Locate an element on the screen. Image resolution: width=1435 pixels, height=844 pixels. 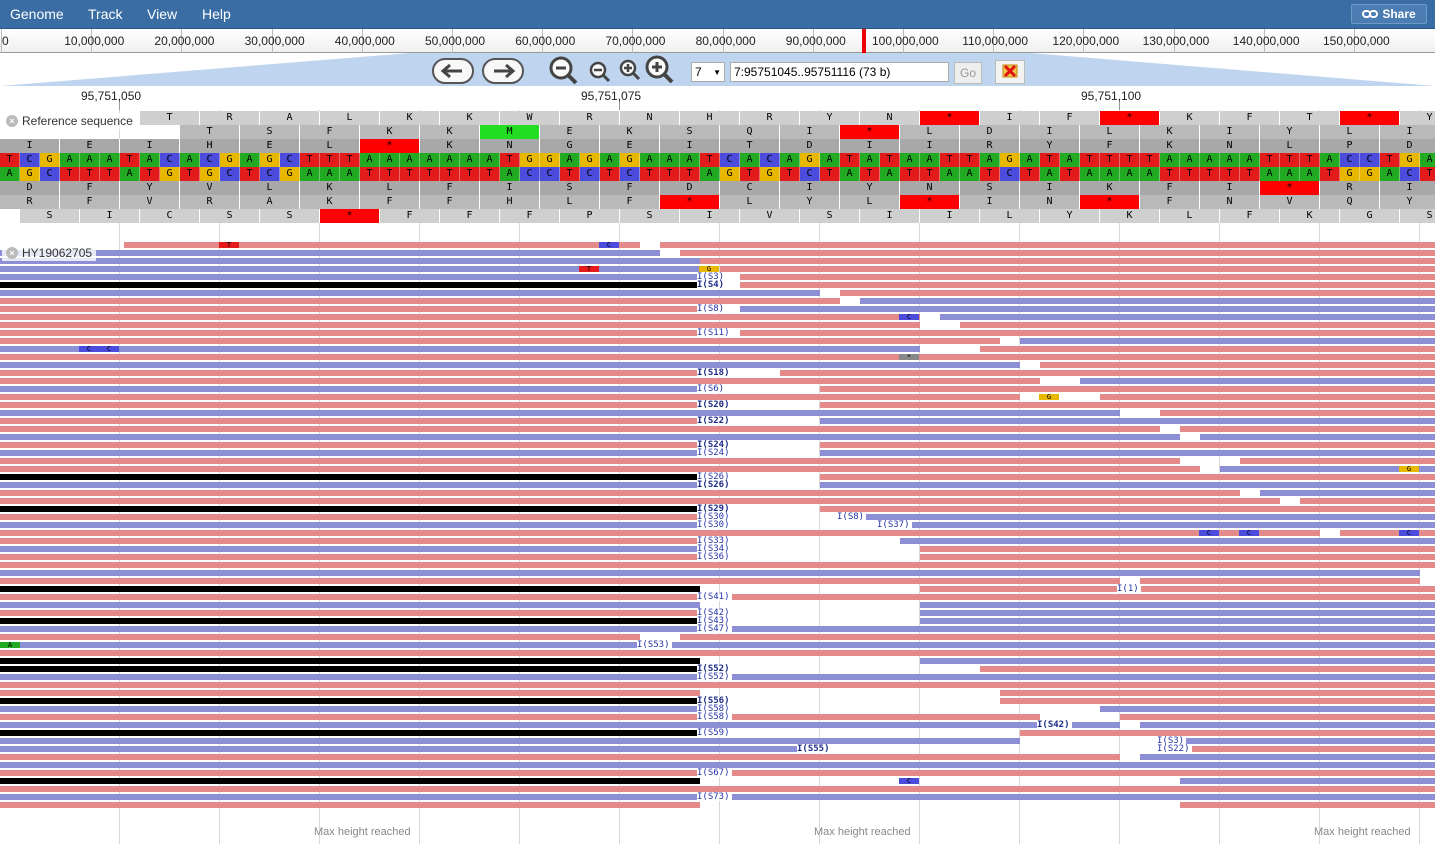
softclip-marker: I(1) is located at coordinates (1129, 589).